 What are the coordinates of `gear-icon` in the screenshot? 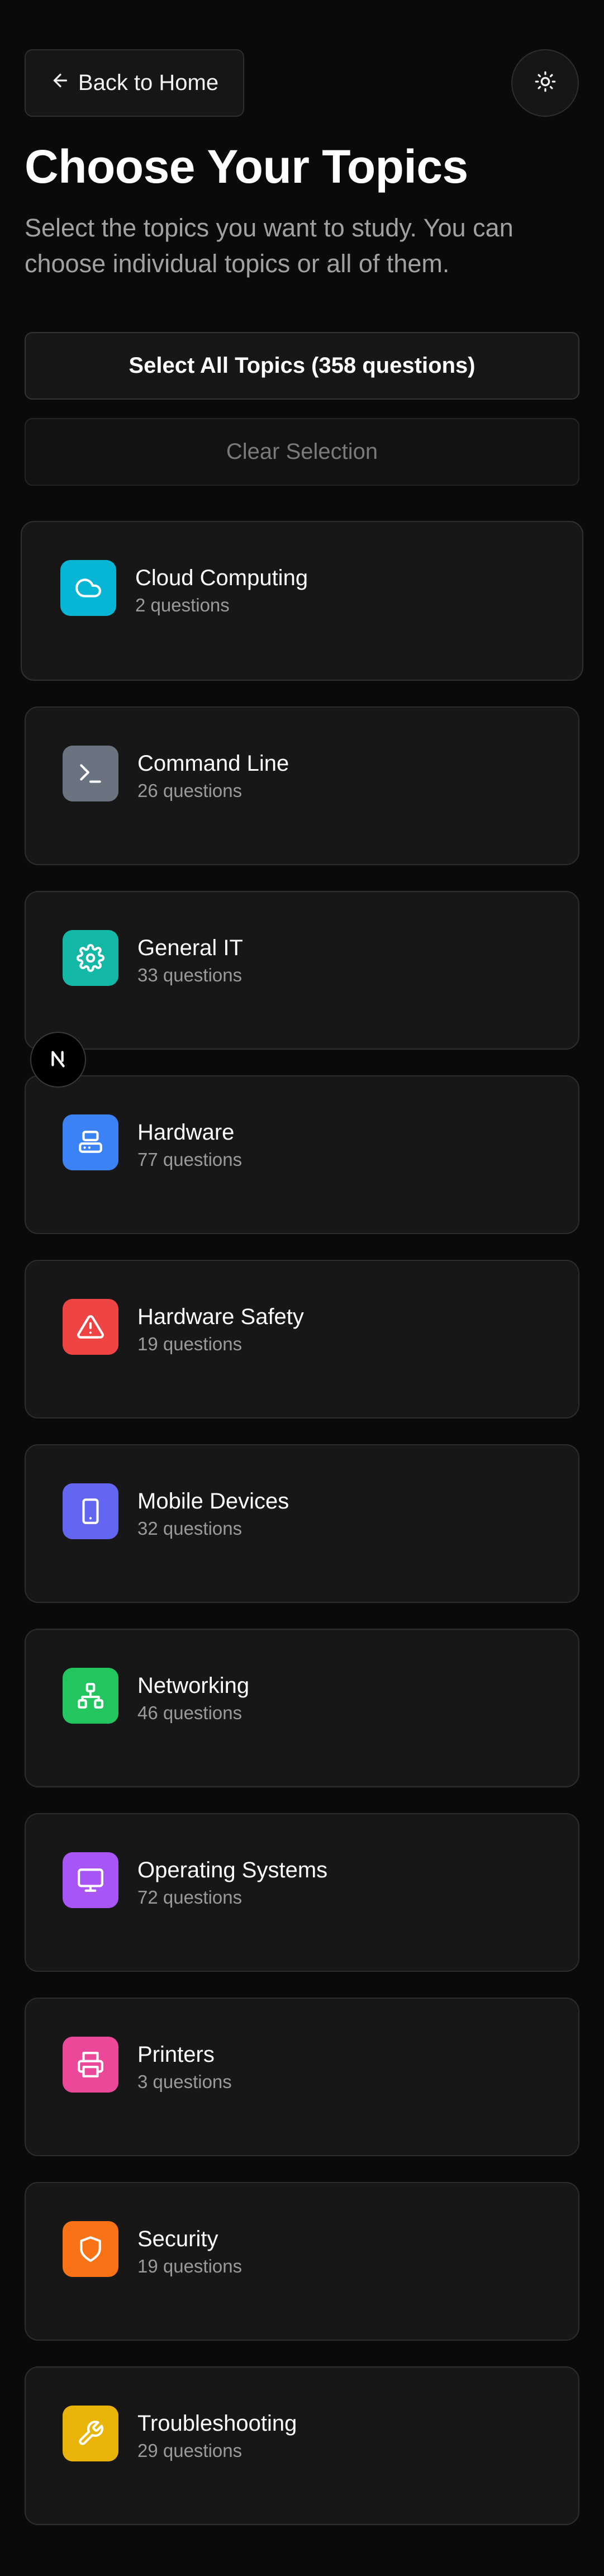 It's located at (91, 958).